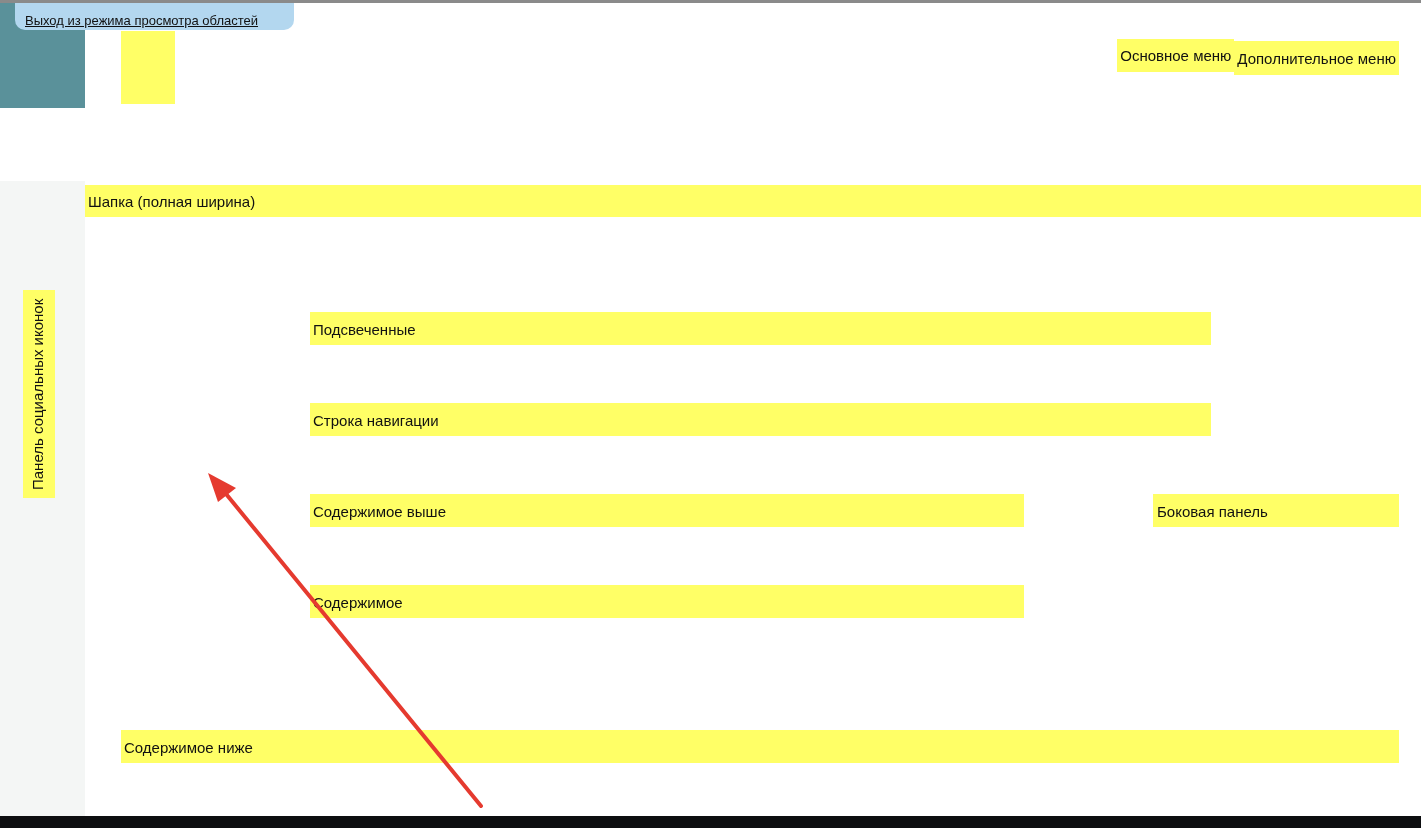 The image size is (1421, 828). What do you see at coordinates (760, 746) in the screenshot?
I see `content-region: Содержимое ниже` at bounding box center [760, 746].